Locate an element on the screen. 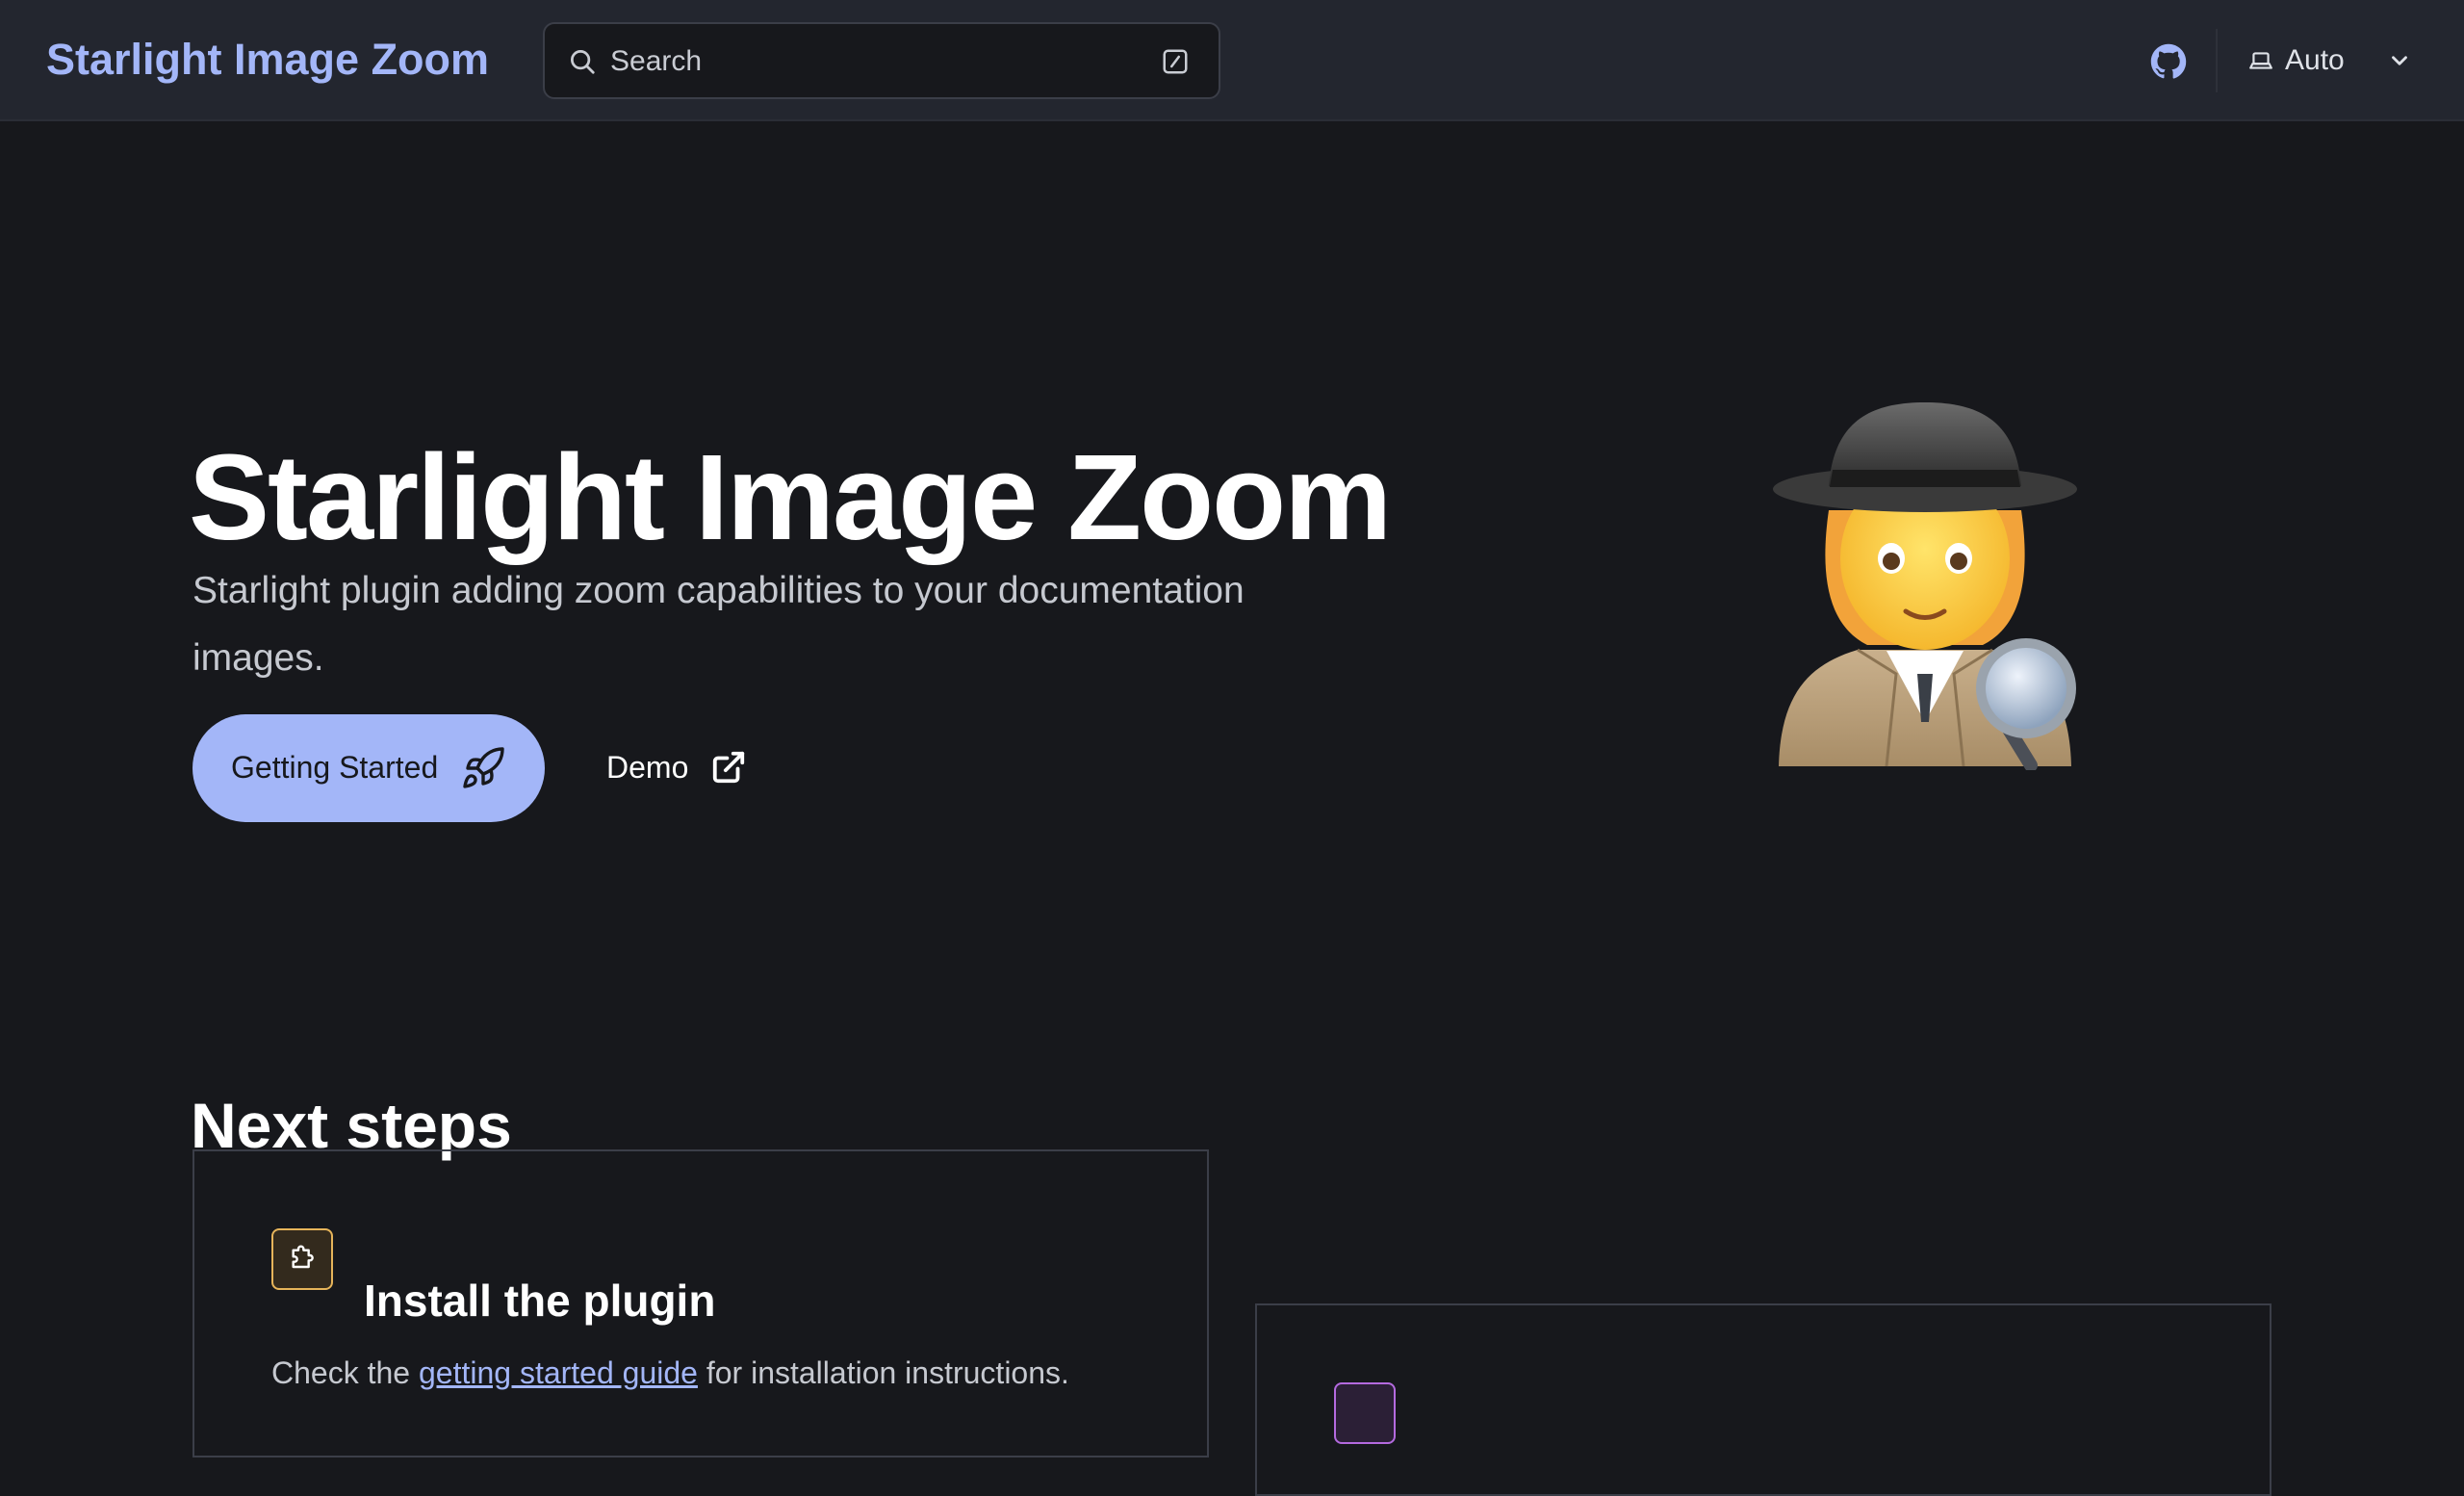 The image size is (2464, 1496). card-body-prefix: Check the is located at coordinates (345, 1373).